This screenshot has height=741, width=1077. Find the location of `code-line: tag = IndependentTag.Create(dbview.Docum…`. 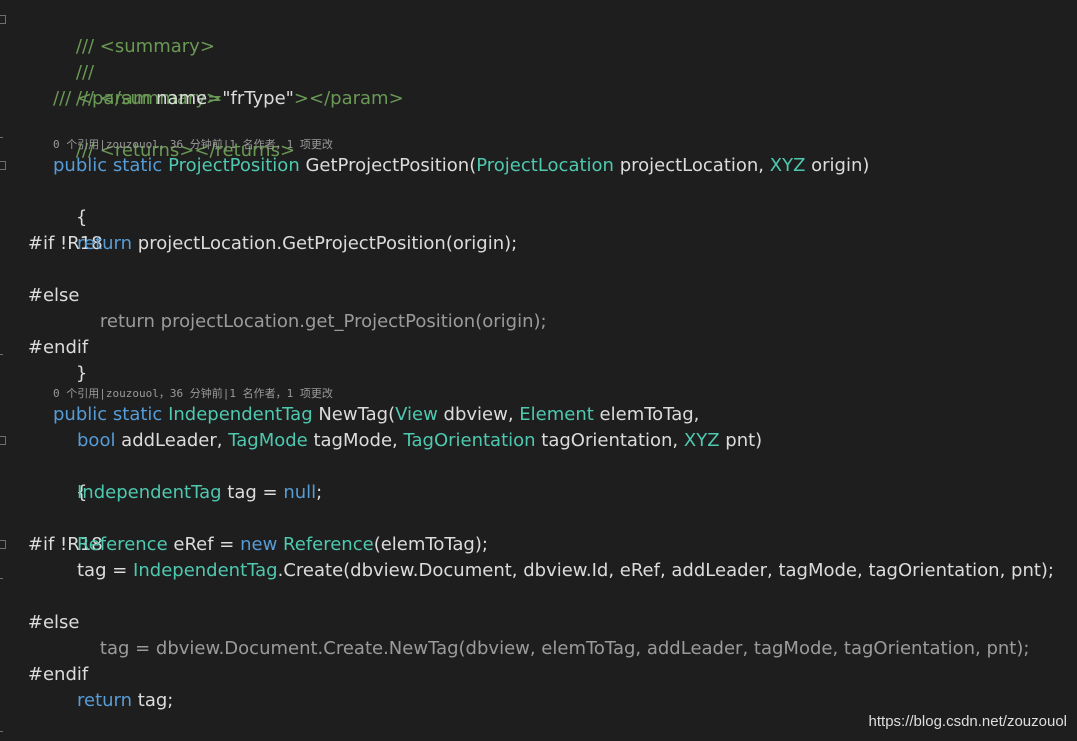

code-line: tag = IndependentTag.Create(dbview.Docum… is located at coordinates (565, 571).